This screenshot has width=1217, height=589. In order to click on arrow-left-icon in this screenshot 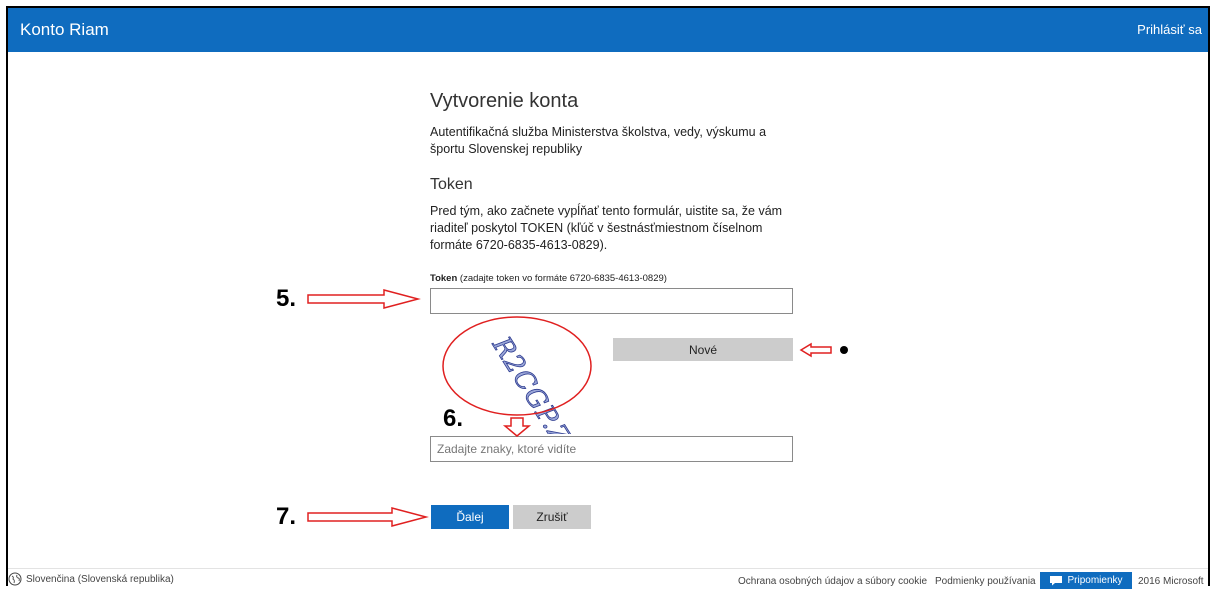, I will do `click(823, 350)`.